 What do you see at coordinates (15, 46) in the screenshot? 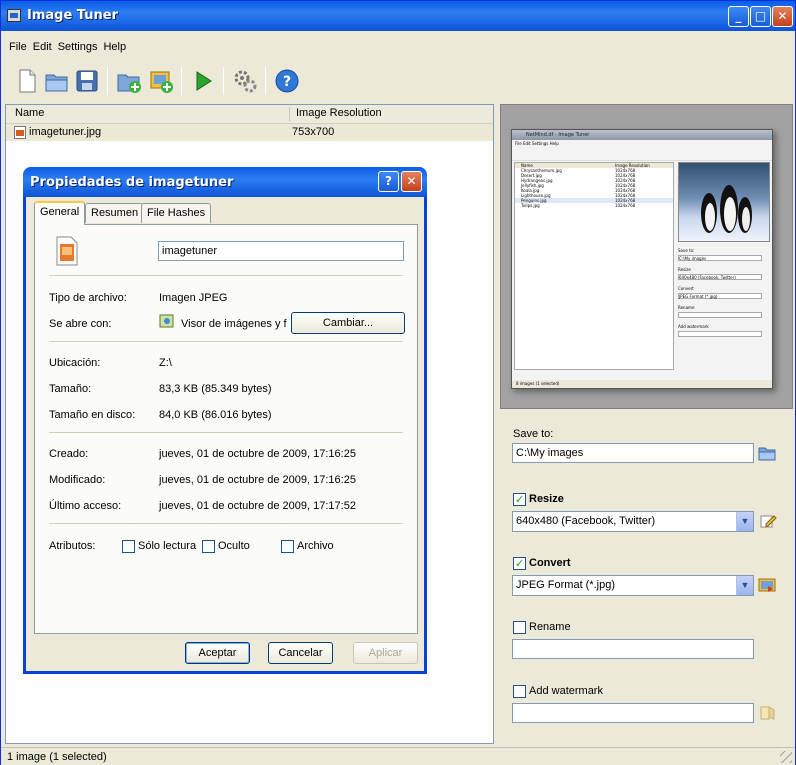
I see `menu-file: File` at bounding box center [15, 46].